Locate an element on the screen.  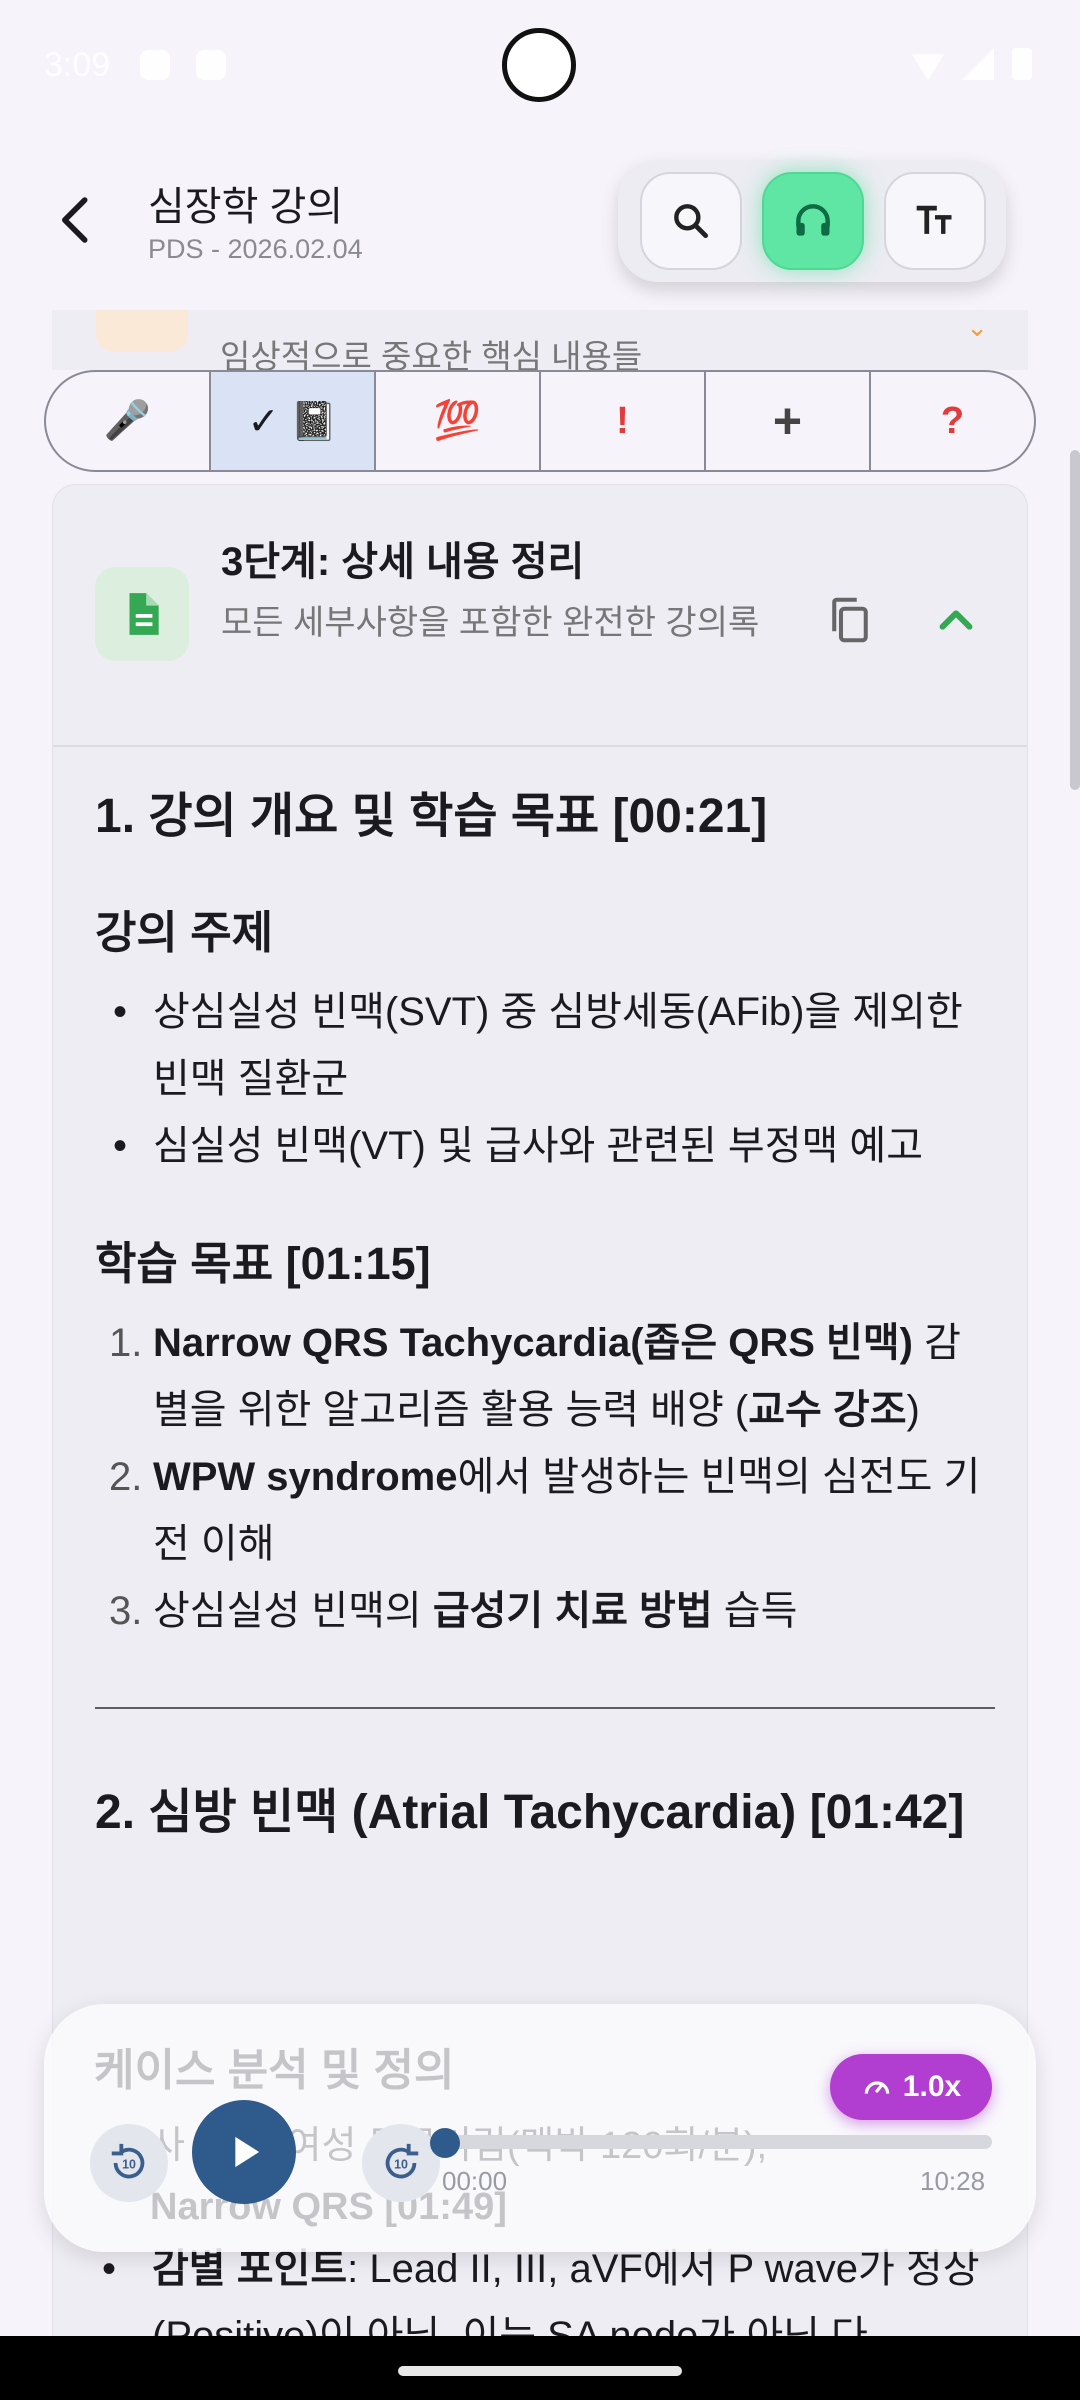
section-icon is located at coordinates (142, 331).